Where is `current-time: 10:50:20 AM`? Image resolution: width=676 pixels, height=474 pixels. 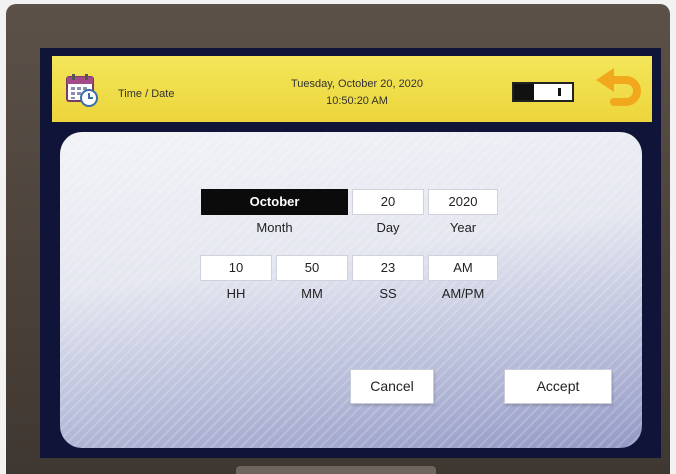 current-time: 10:50:20 AM is located at coordinates (357, 101).